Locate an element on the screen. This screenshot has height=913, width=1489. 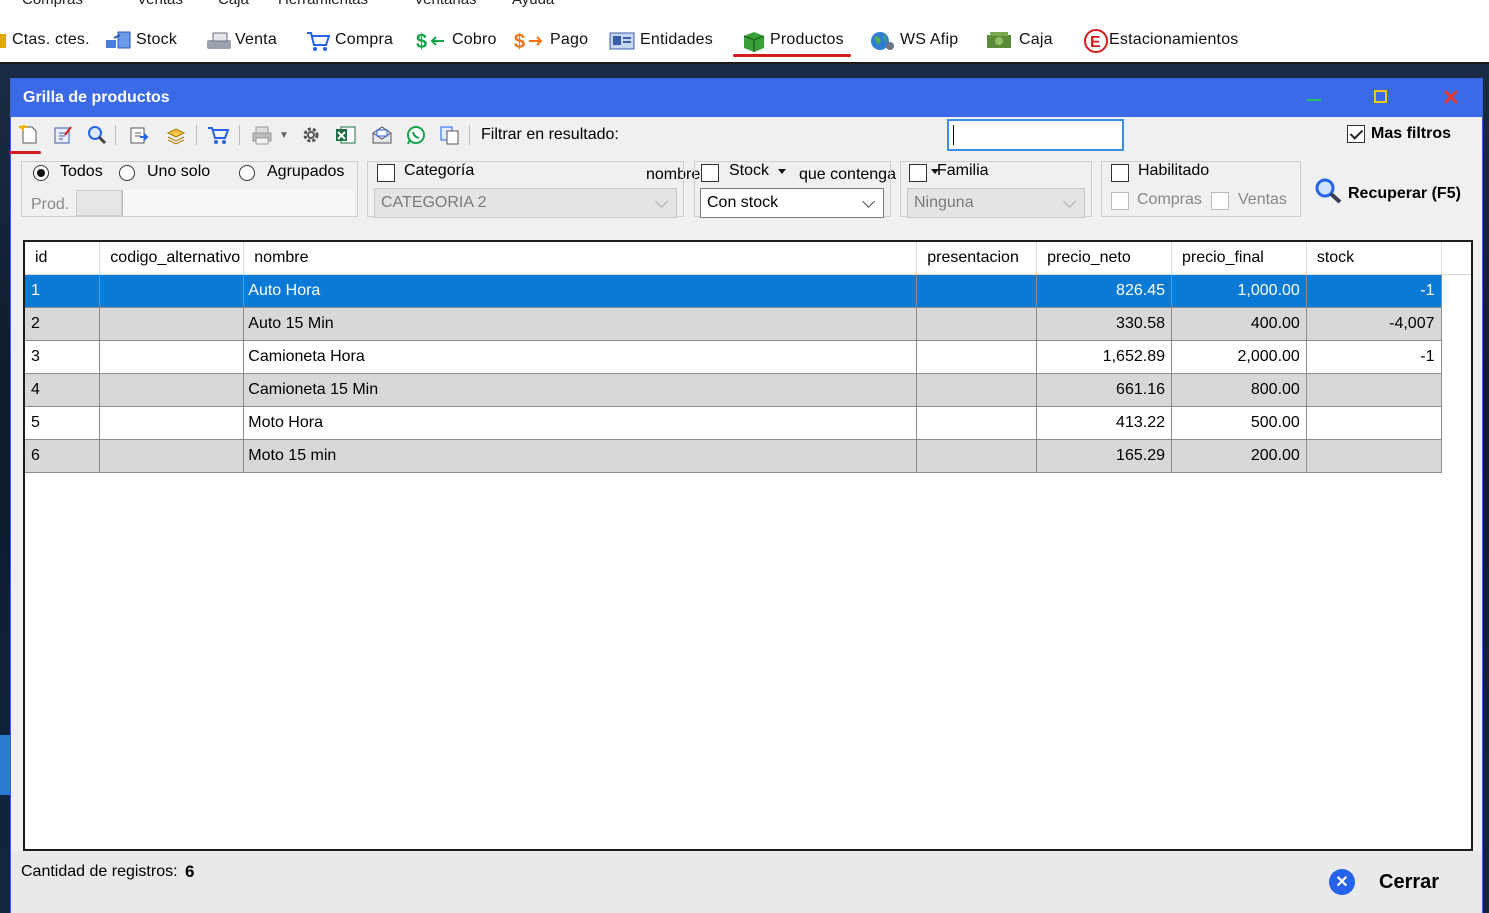
copy-icon is located at coordinates (449, 135).